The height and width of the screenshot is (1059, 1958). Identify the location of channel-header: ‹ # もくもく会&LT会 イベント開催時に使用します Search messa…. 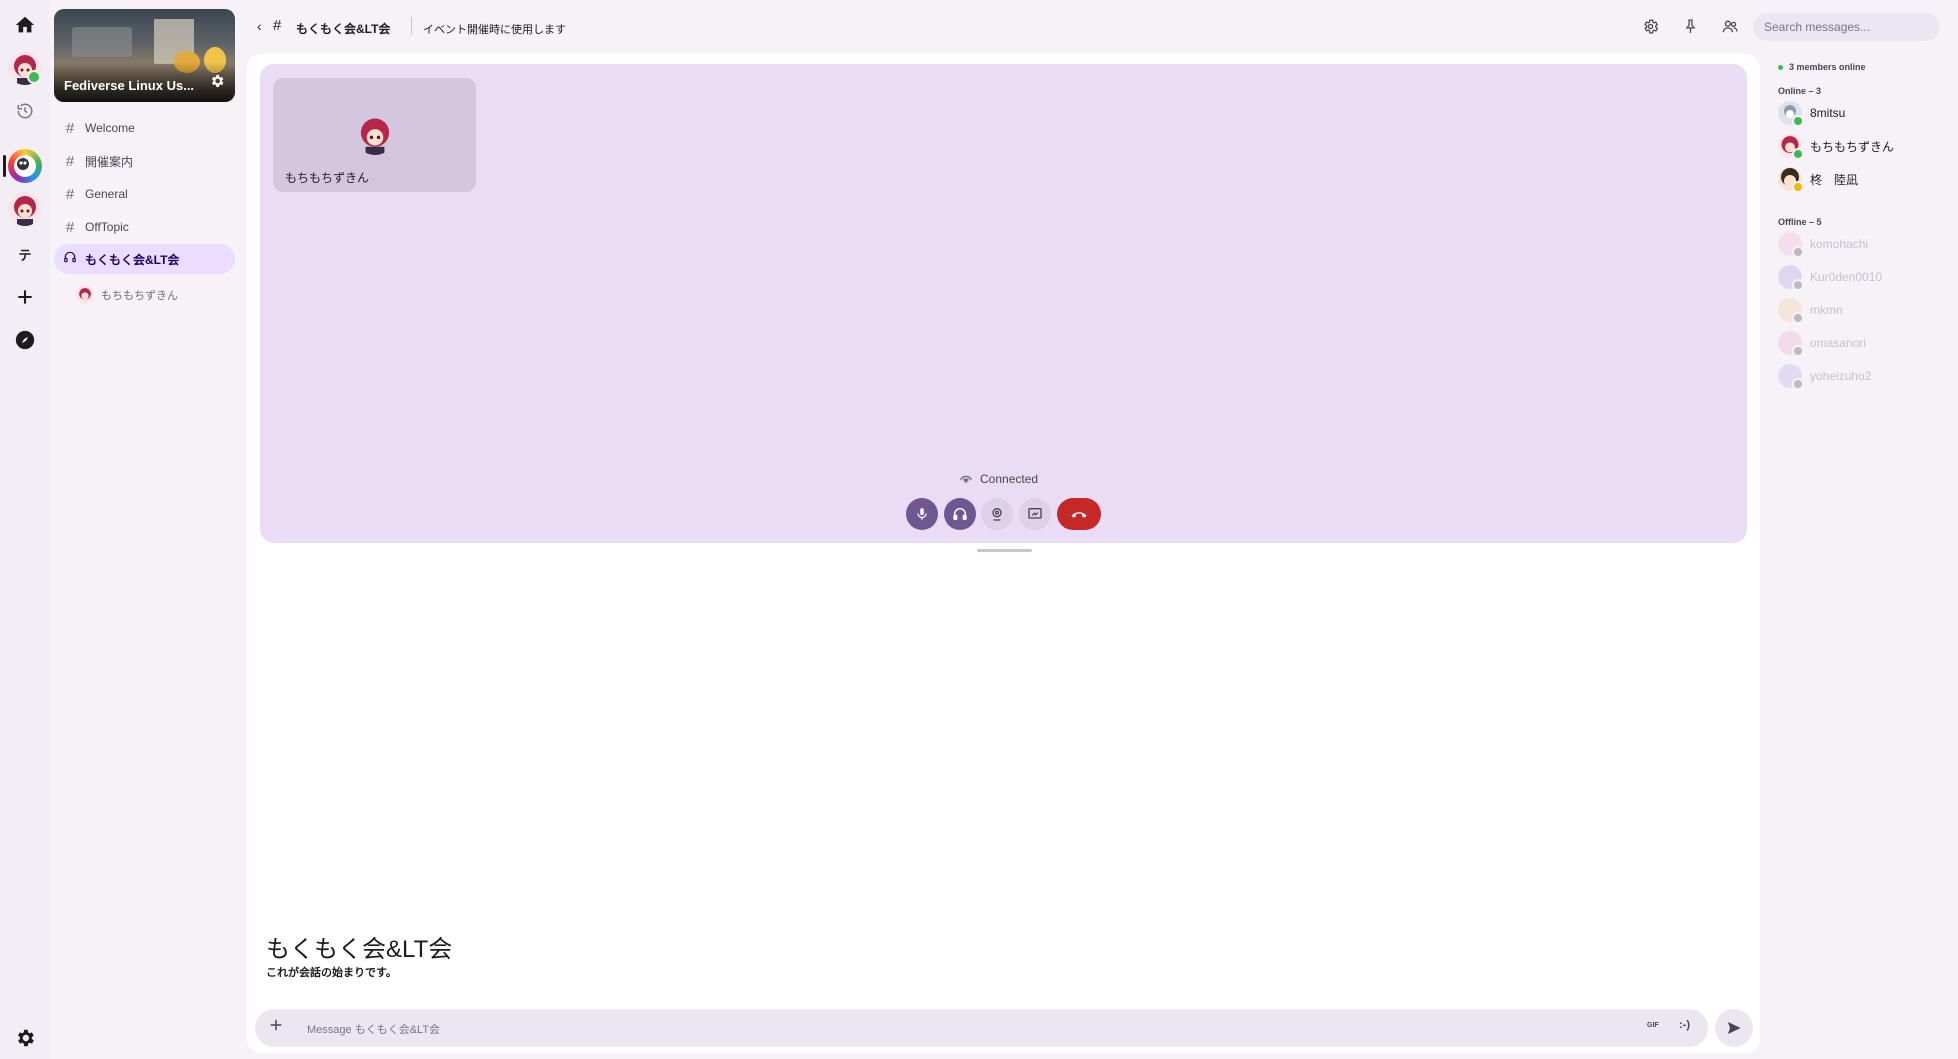
(1100, 27).